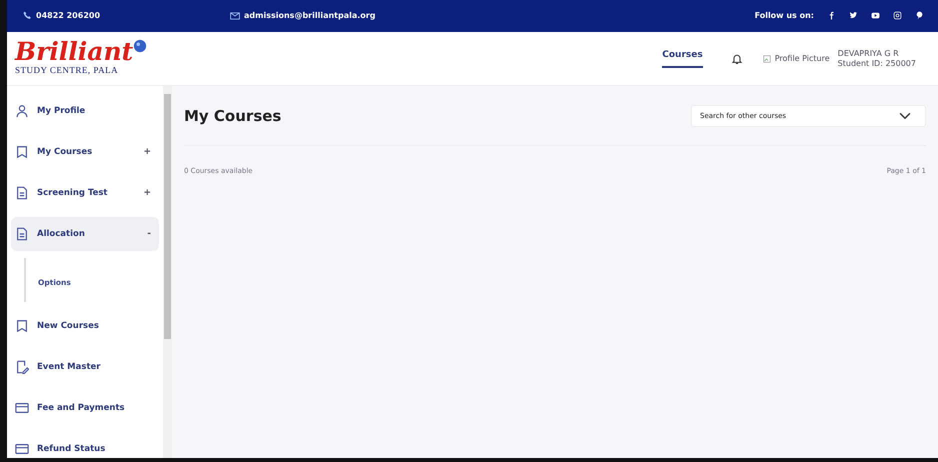  I want to click on follow-label: Follow us on:, so click(784, 16).